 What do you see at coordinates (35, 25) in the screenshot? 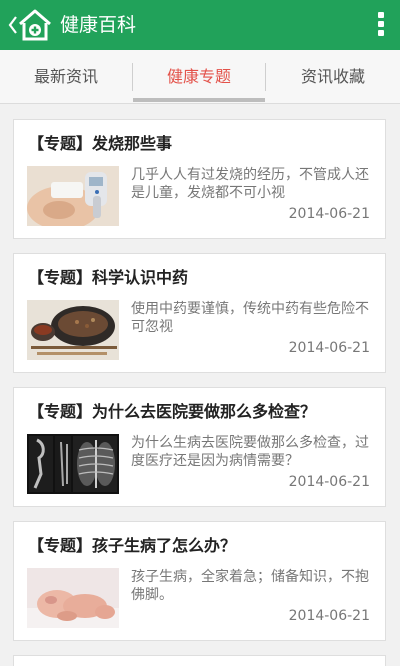
I see `home-health-icon` at bounding box center [35, 25].